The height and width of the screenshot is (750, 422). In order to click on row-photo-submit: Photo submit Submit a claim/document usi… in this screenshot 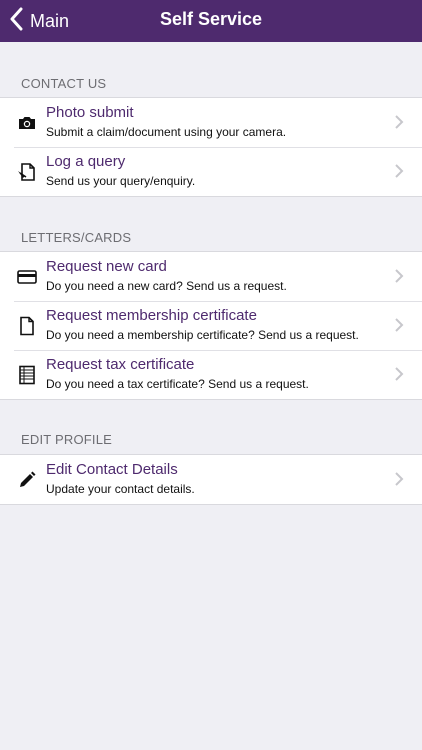, I will do `click(211, 122)`.